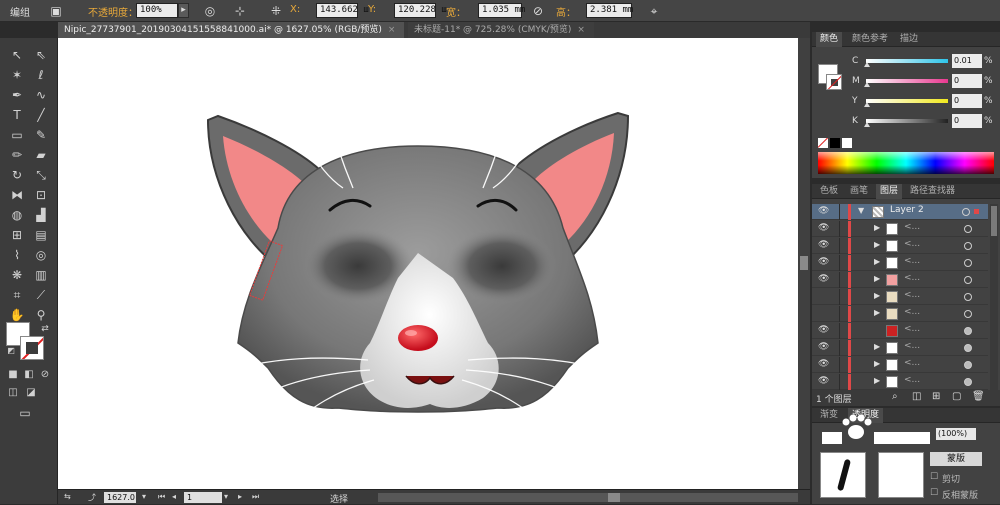 The image size is (1000, 505). What do you see at coordinates (17, 135) in the screenshot?
I see `rectangle-tool-icon: ▭` at bounding box center [17, 135].